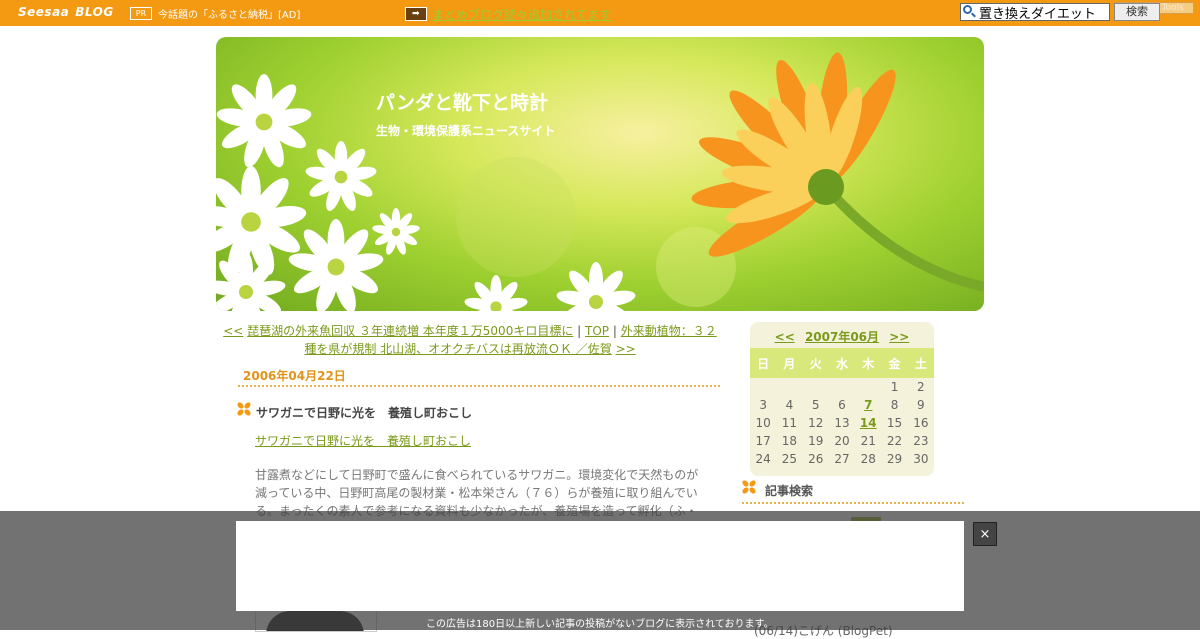 The width and height of the screenshot is (1200, 639). What do you see at coordinates (141, 13) in the screenshot?
I see `pr-badge: PR` at bounding box center [141, 13].